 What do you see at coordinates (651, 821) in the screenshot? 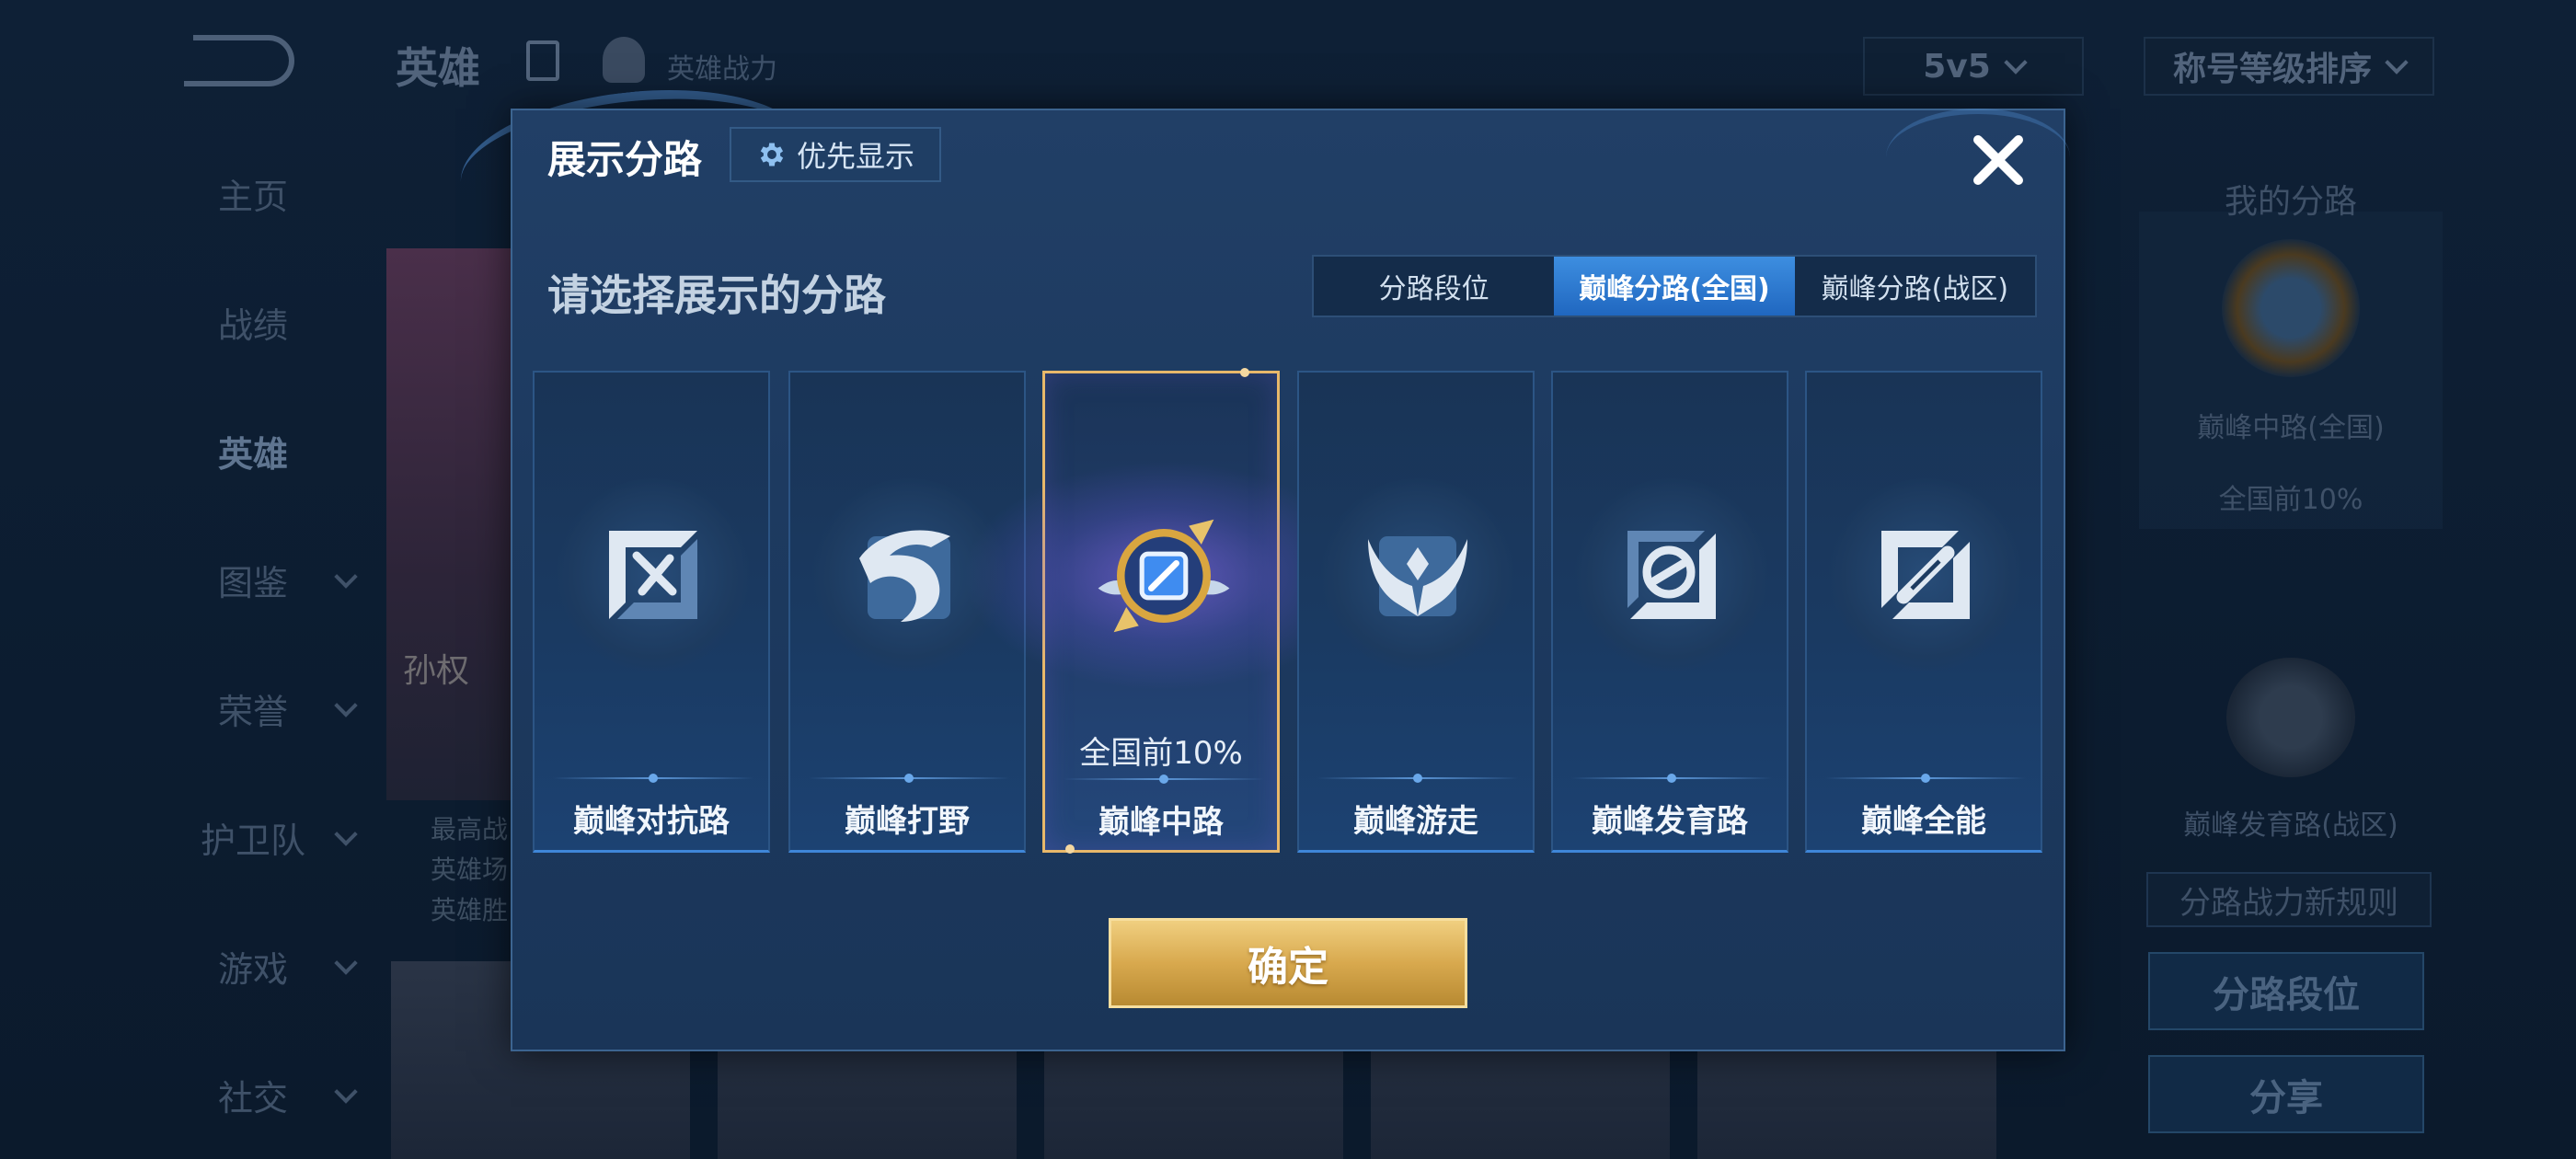
I see `role-label: 巅峰对抗路` at bounding box center [651, 821].